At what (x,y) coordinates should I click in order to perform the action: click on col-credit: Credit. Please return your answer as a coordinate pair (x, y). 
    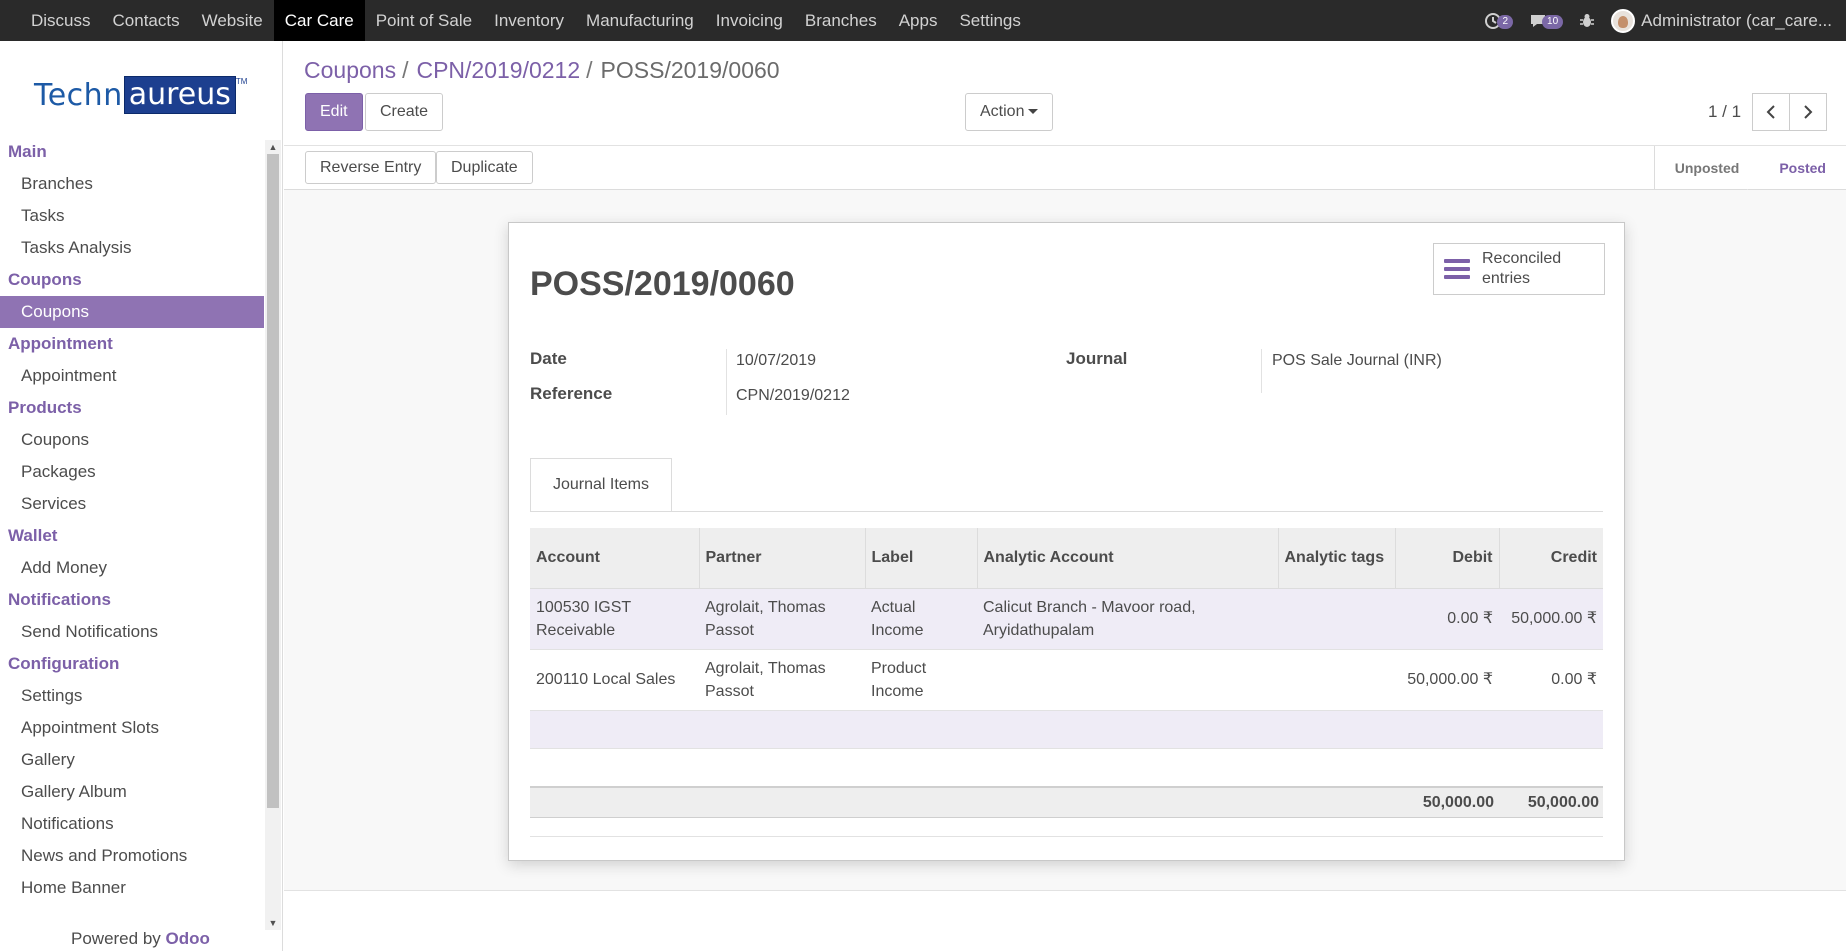
    Looking at the image, I should click on (1551, 558).